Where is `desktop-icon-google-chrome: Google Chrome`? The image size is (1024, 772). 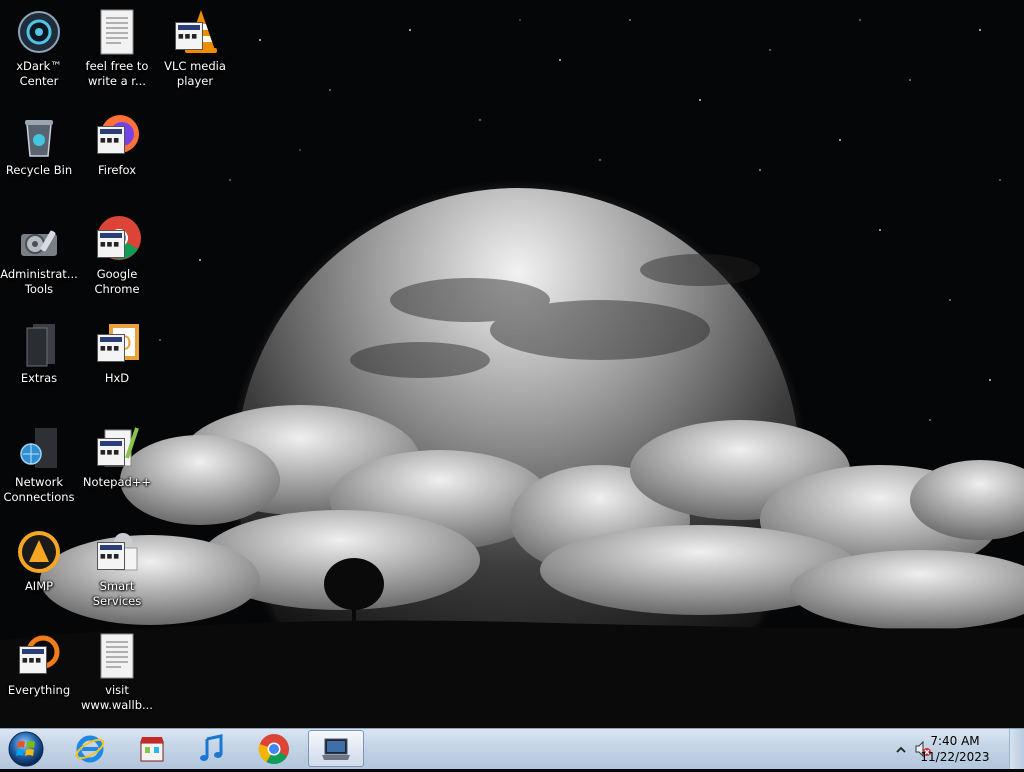 desktop-icon-google-chrome: Google Chrome is located at coordinates (117, 258).